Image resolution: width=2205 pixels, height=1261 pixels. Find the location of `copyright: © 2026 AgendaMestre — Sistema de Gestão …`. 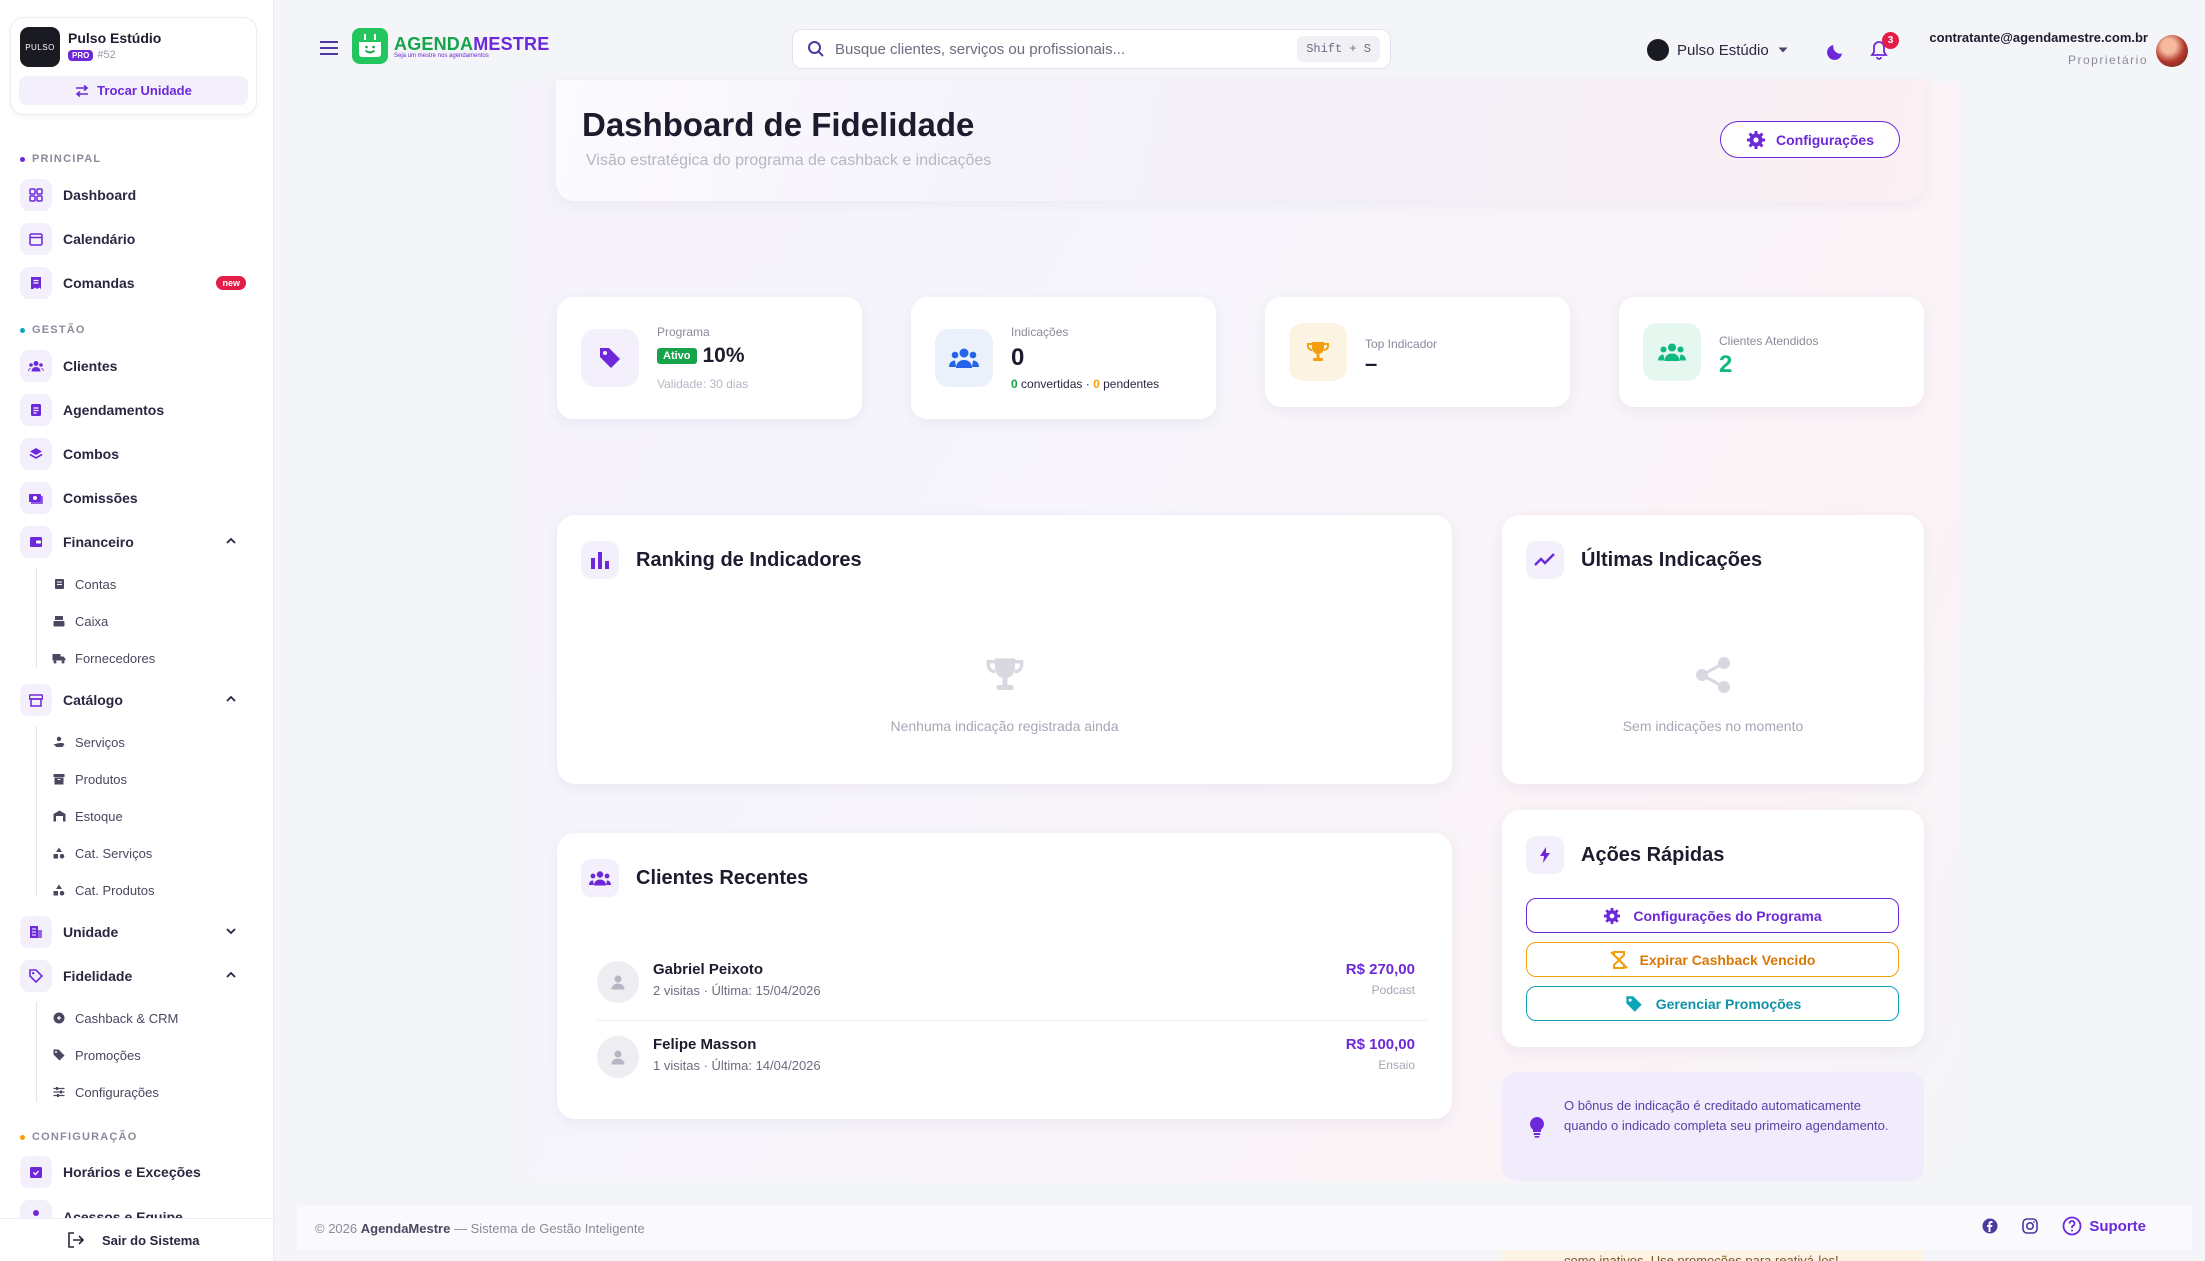

copyright: © 2026 AgendaMestre — Sistema de Gestão … is located at coordinates (480, 1228).